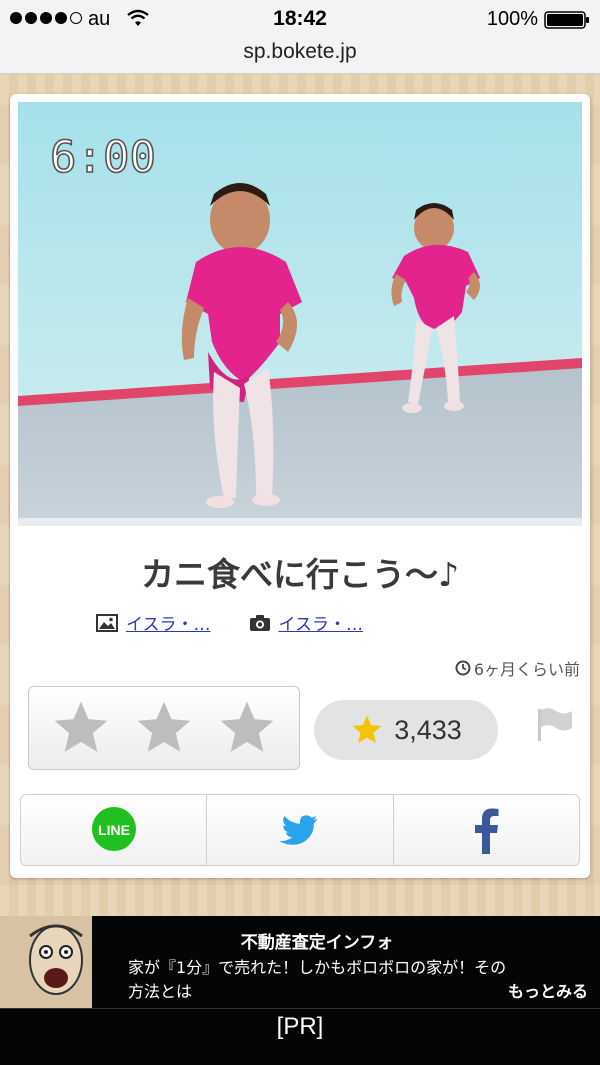 This screenshot has width=600, height=1065. I want to click on pr-label: [PR], so click(300, 1036).